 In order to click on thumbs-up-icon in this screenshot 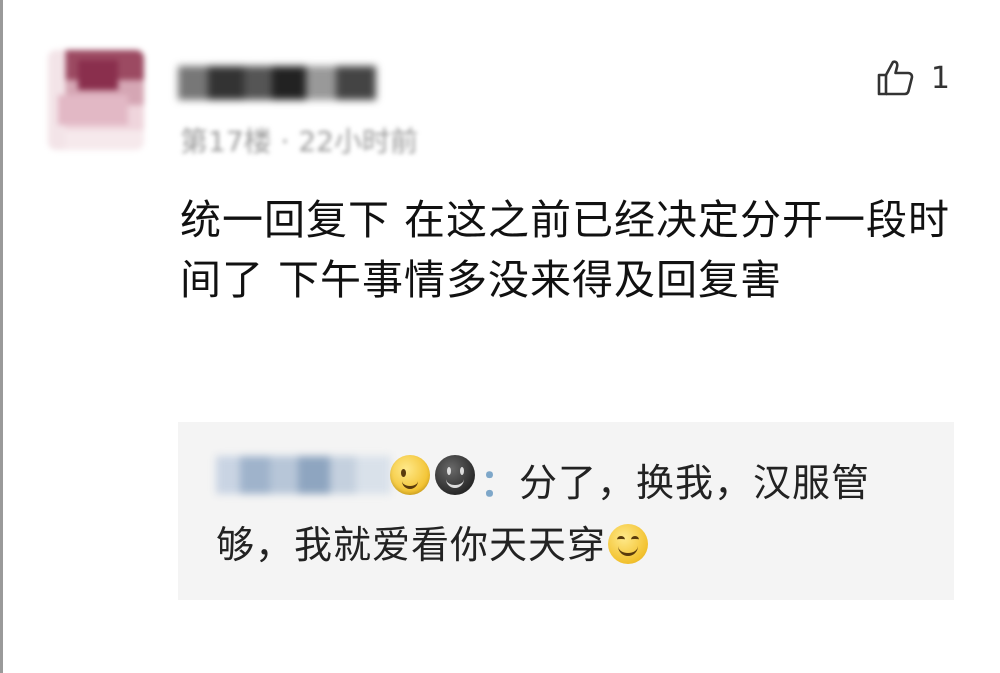, I will do `click(895, 78)`.